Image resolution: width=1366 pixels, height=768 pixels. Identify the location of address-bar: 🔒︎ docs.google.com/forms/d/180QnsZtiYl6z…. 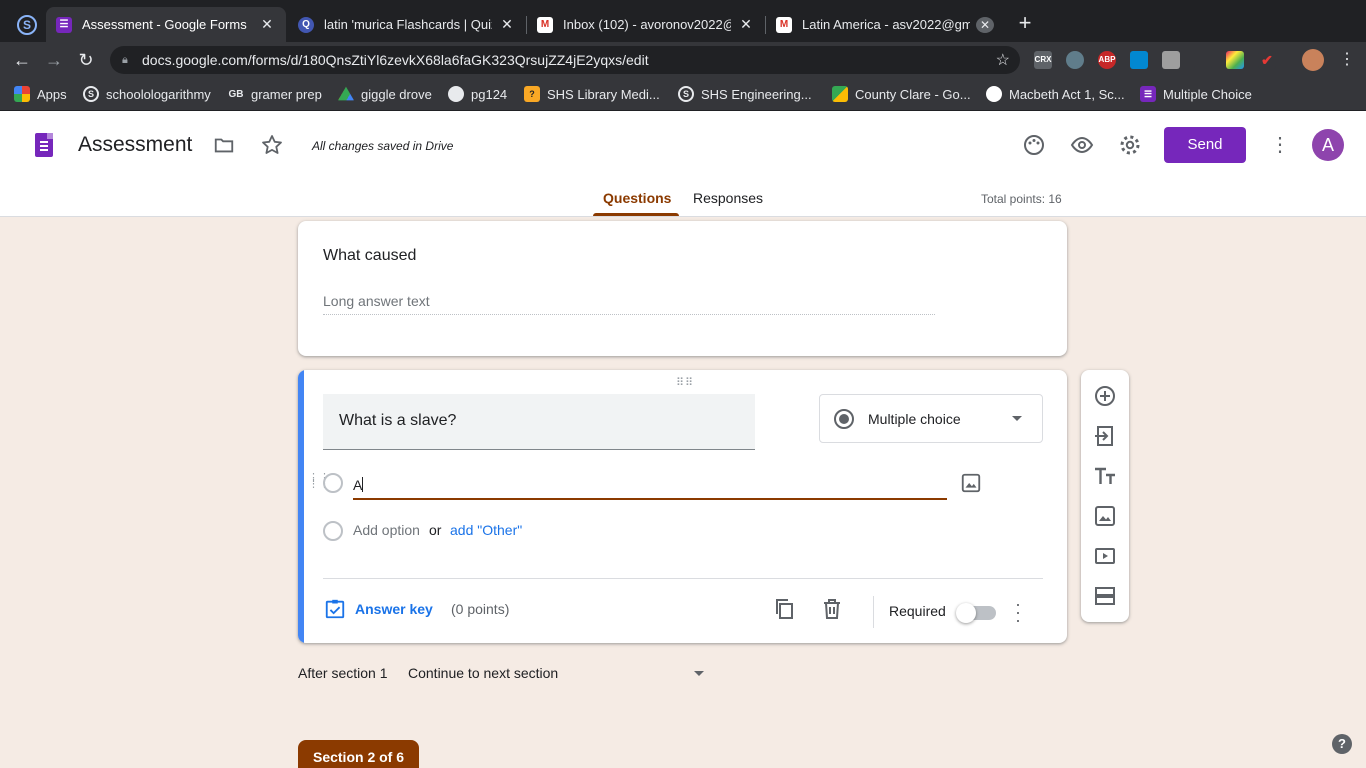
(565, 60).